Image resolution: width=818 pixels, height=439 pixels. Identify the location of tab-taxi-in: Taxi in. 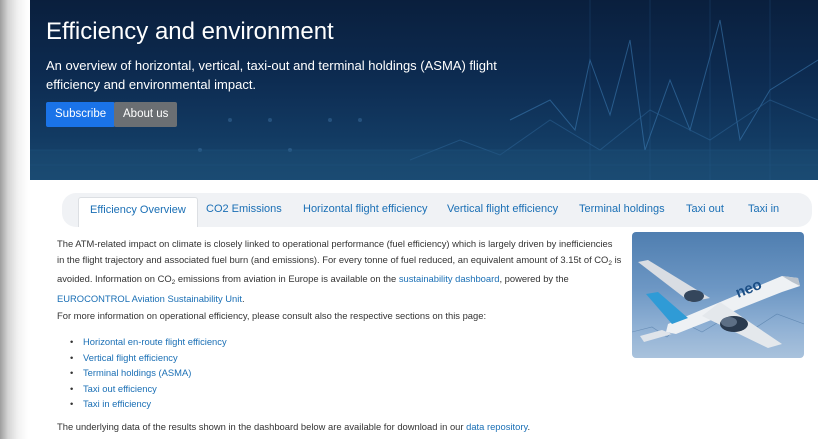
(763, 213).